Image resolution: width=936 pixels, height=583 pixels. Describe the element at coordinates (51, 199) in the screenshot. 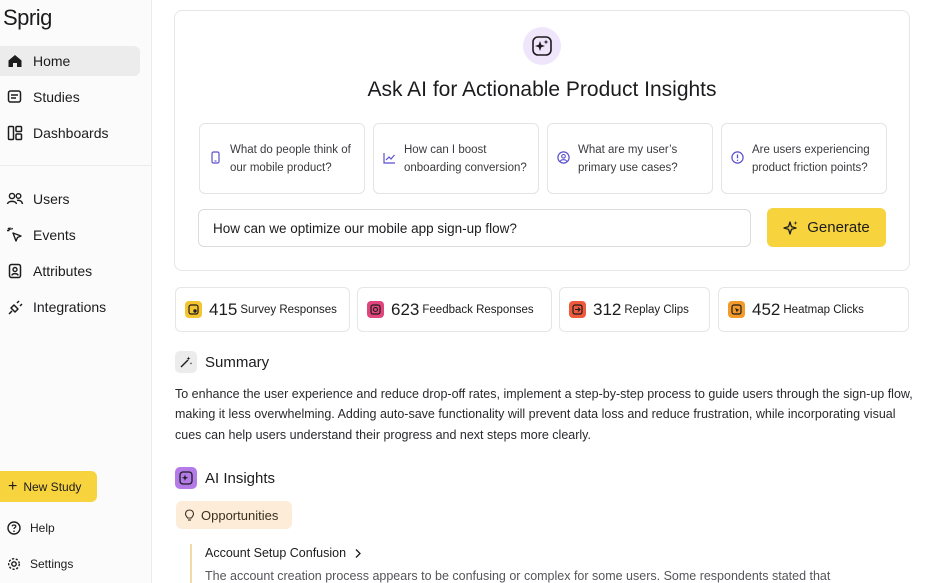

I see `sidebar-item-label: Users` at that location.